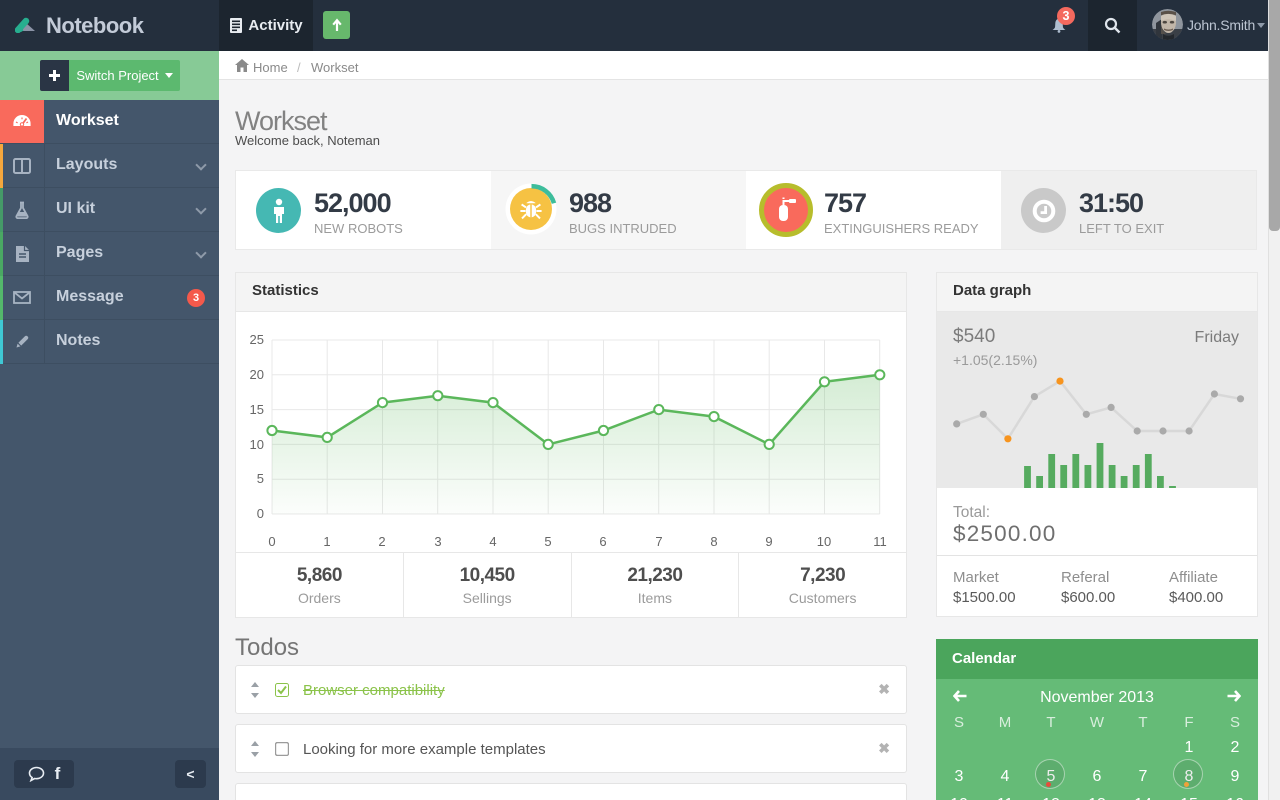 This screenshot has width=1280, height=800. What do you see at coordinates (492, 541) in the screenshot?
I see `svg-text: 4` at bounding box center [492, 541].